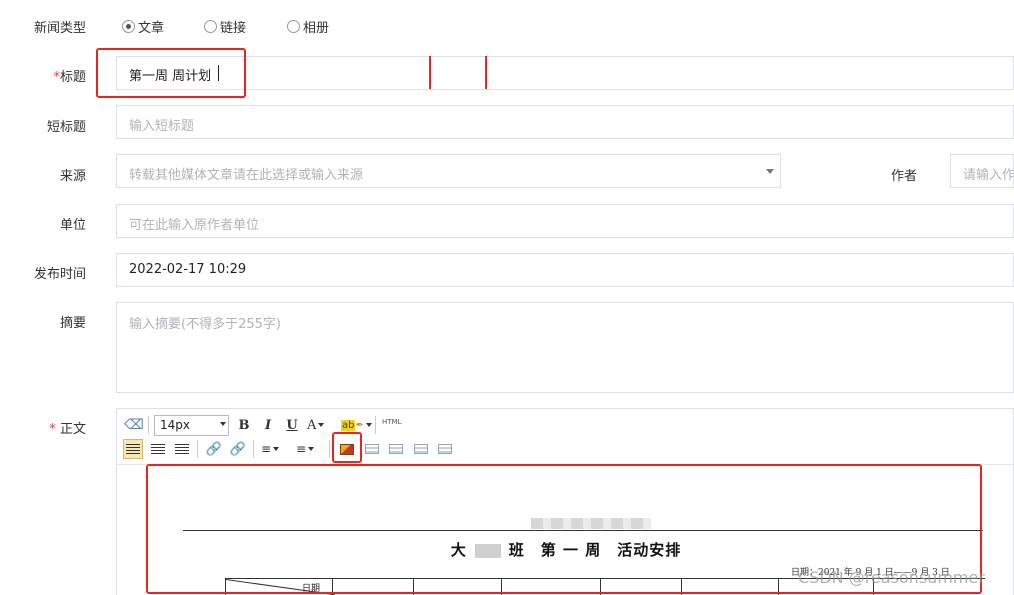  I want to click on radio-album: 相册, so click(308, 26).